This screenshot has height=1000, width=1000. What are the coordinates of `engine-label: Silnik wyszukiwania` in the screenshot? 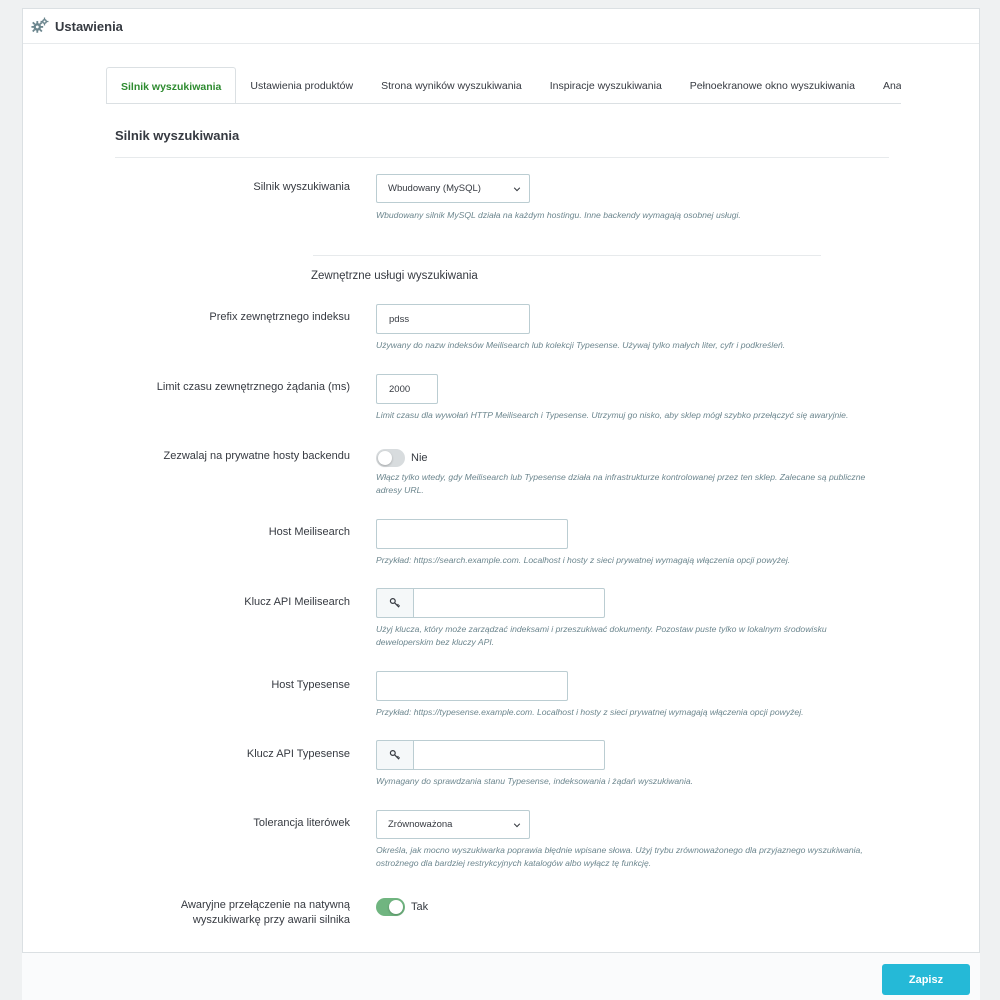 It's located at (301, 187).